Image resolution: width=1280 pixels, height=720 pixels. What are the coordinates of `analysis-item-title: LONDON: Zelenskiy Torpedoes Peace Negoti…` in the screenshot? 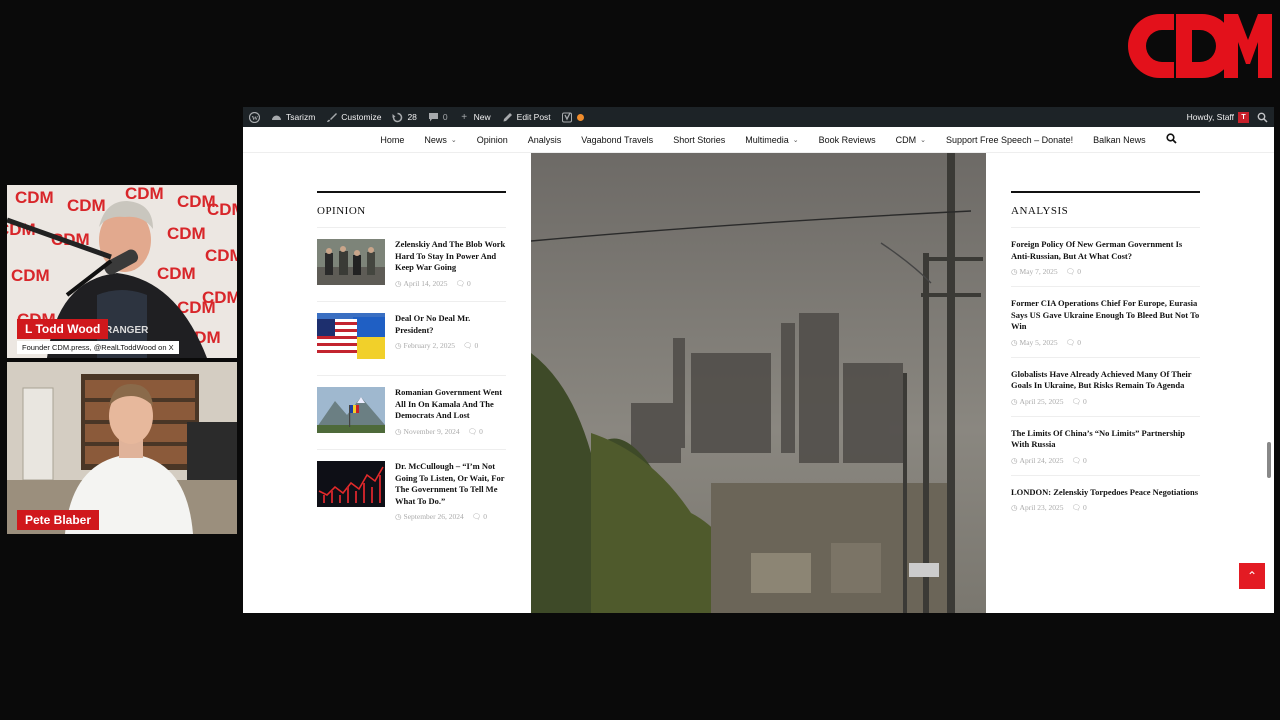 It's located at (1105, 493).